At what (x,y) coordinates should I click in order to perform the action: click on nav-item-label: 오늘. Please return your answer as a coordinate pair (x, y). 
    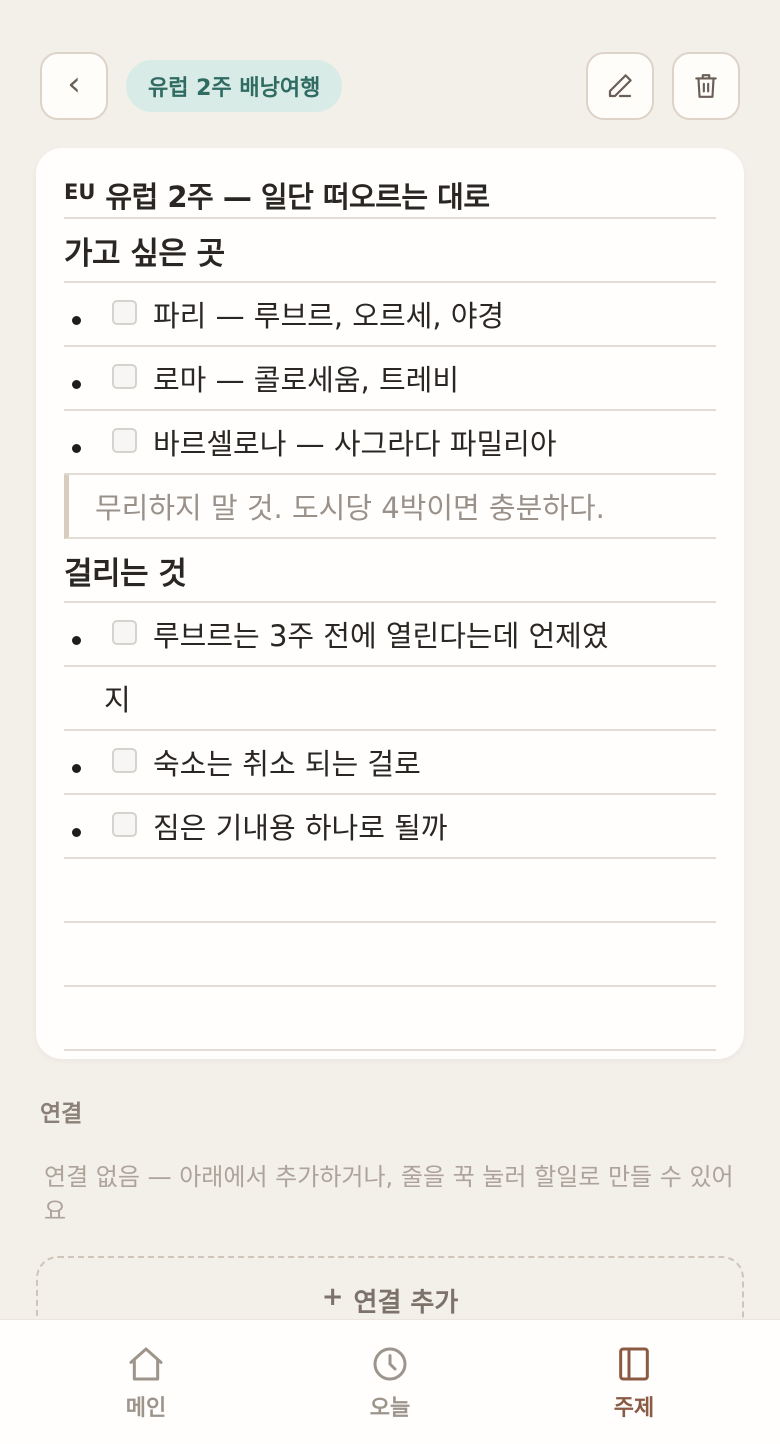
    Looking at the image, I should click on (390, 1408).